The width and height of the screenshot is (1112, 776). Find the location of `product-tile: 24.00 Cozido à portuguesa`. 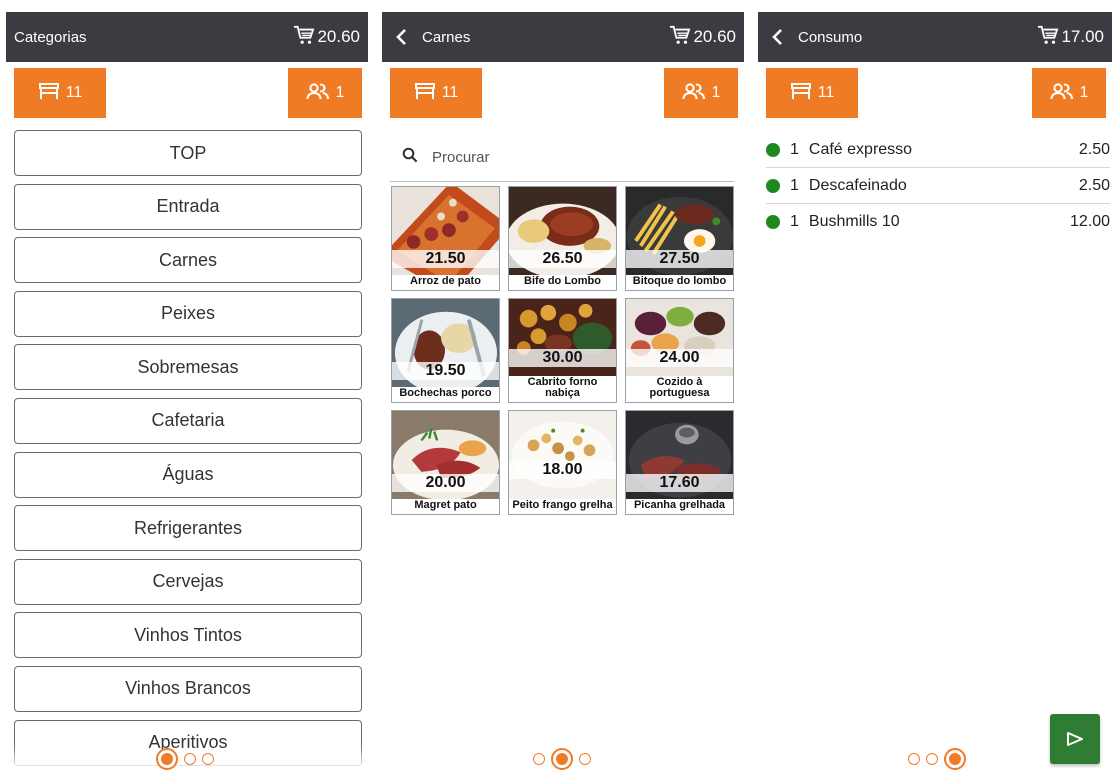

product-tile: 24.00 Cozido à portuguesa is located at coordinates (679, 350).